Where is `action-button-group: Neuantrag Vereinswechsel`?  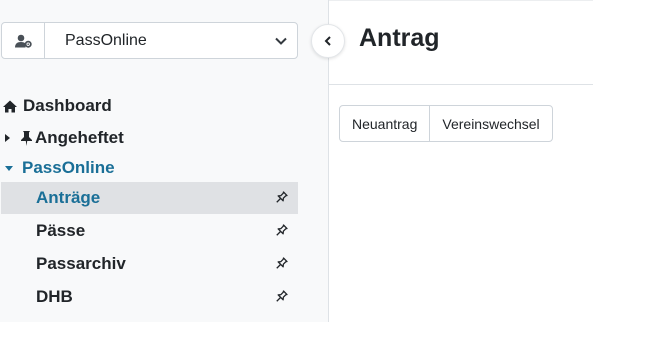 action-button-group: Neuantrag Vereinswechsel is located at coordinates (446, 123).